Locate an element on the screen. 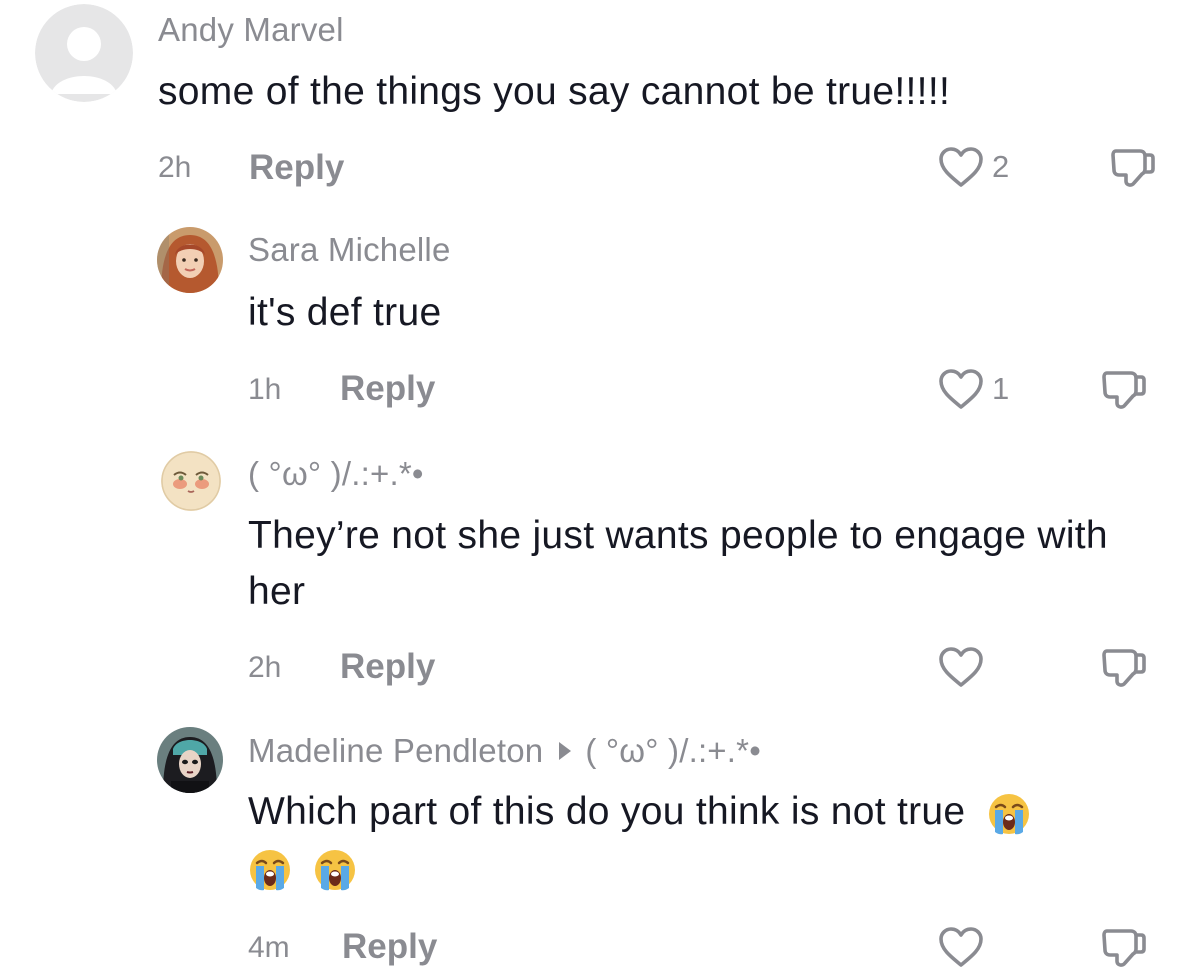  comment-username: Sara Michelle is located at coordinates (349, 250).